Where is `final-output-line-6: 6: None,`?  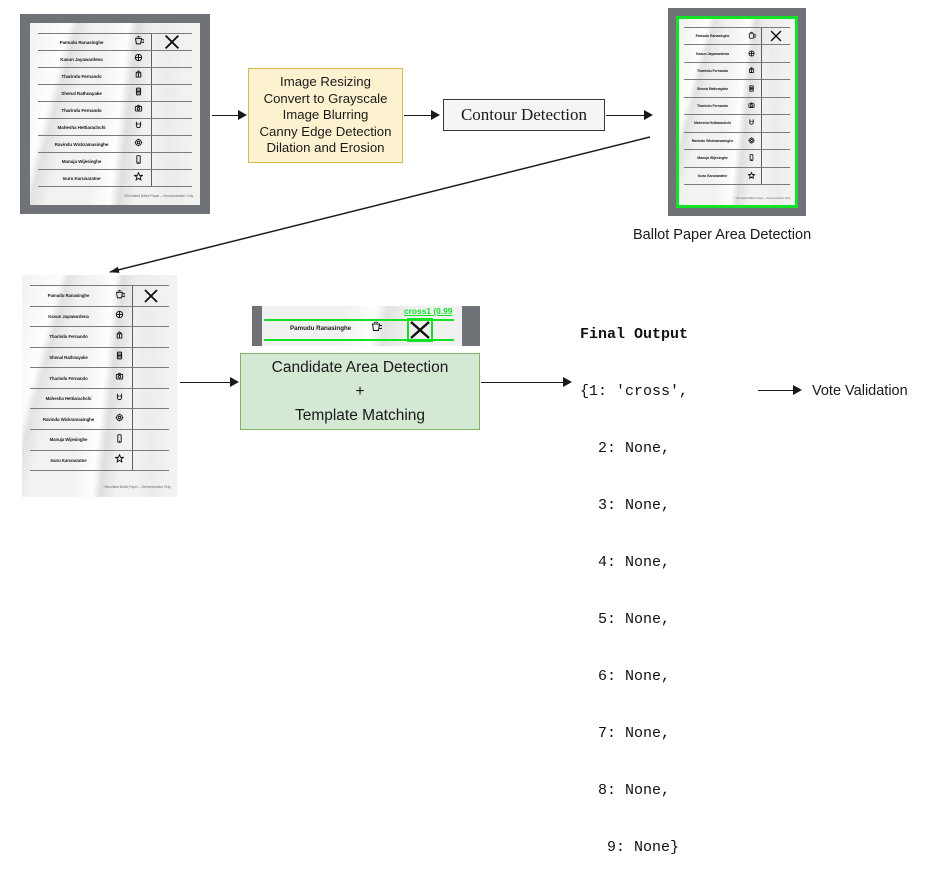 final-output-line-6: 6: None, is located at coordinates (625, 676).